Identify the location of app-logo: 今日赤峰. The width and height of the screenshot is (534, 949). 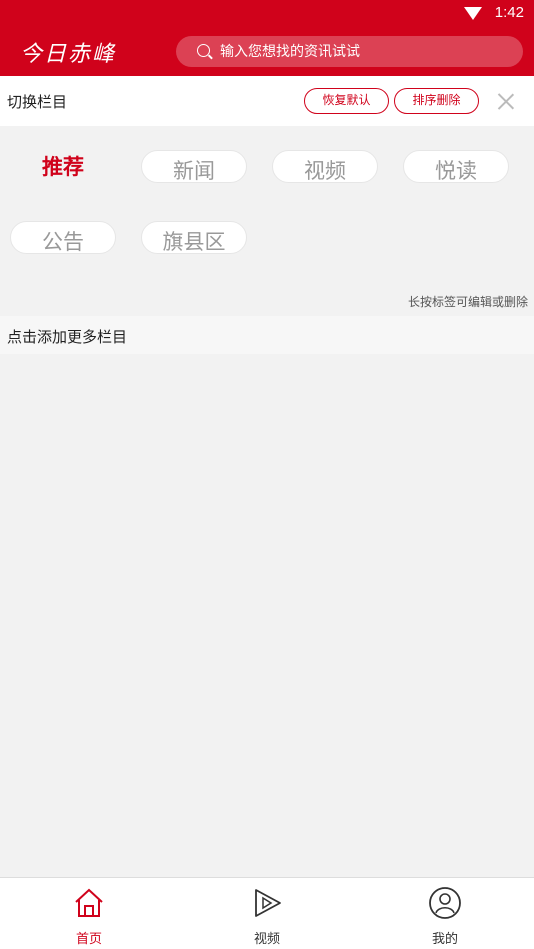
(68, 52).